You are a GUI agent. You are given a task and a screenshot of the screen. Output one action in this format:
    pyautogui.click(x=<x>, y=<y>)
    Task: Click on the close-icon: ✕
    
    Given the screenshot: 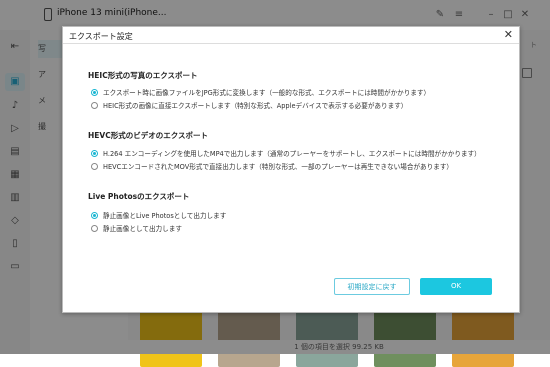 What is the action you would take?
    pyautogui.click(x=508, y=34)
    